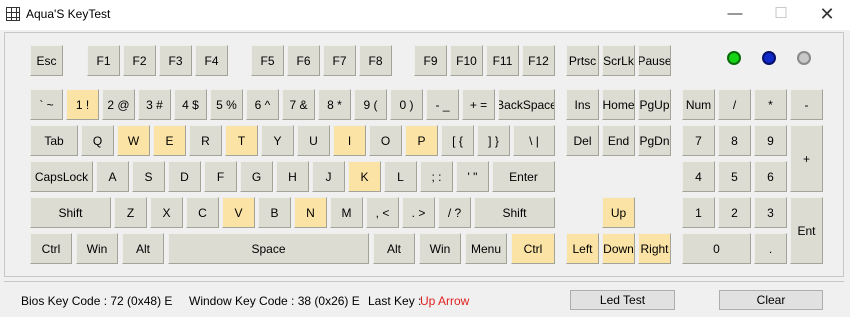  Describe the element at coordinates (166, 212) in the screenshot. I see `key-x: X` at that location.